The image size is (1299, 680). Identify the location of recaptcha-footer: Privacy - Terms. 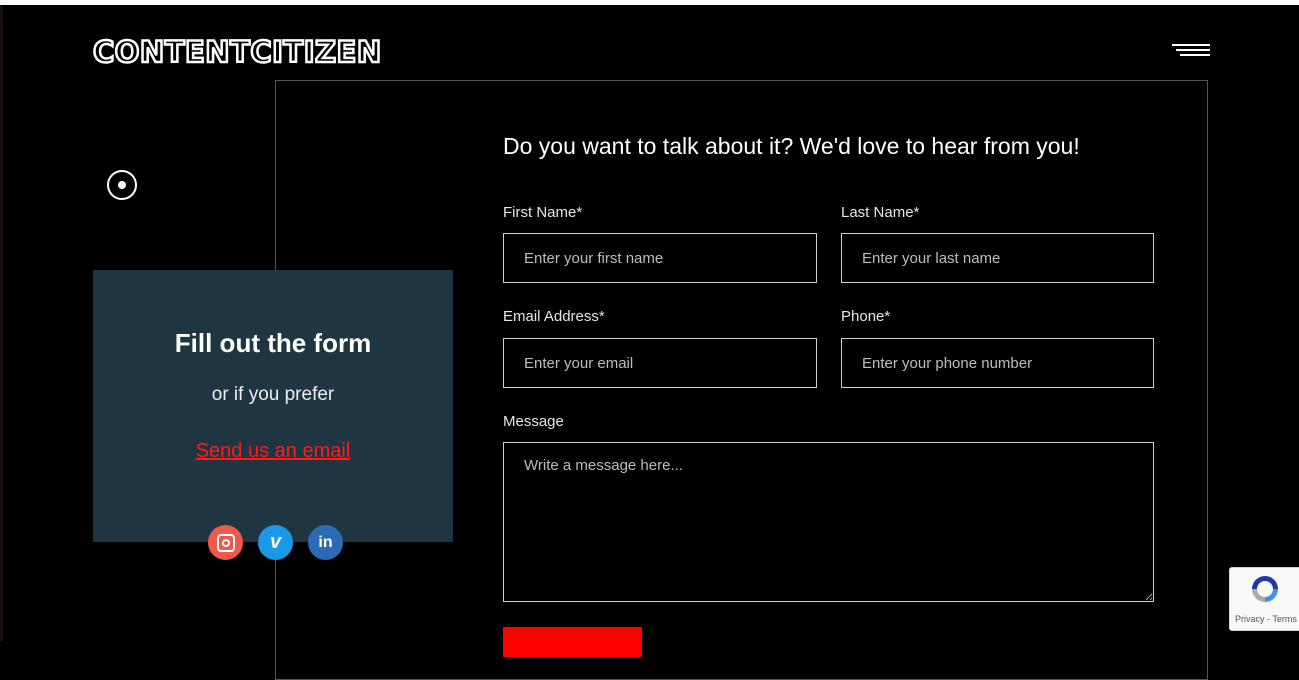
(1266, 619).